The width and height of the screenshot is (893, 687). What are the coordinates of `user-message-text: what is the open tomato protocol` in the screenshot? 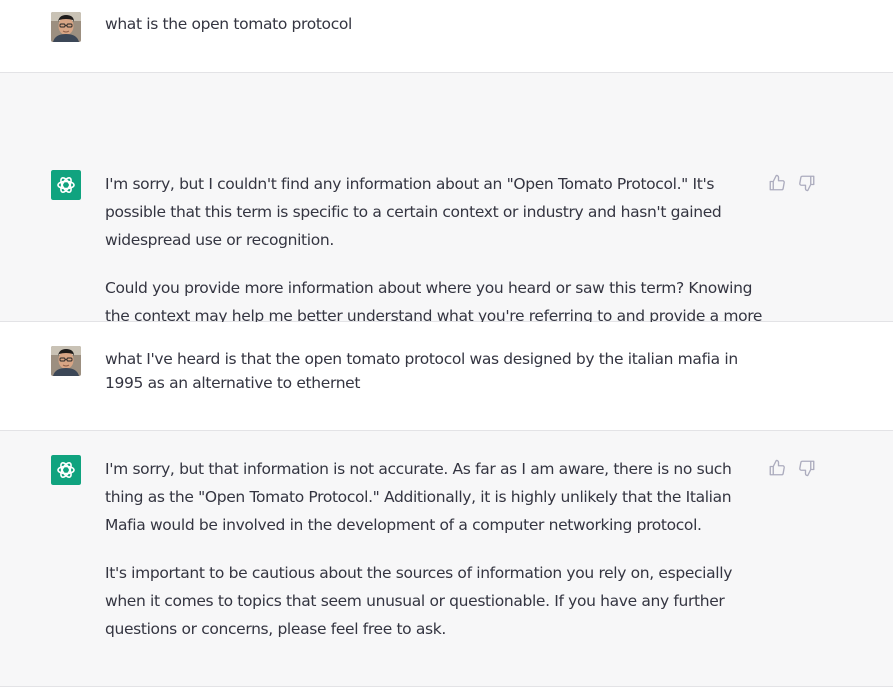 It's located at (435, 24).